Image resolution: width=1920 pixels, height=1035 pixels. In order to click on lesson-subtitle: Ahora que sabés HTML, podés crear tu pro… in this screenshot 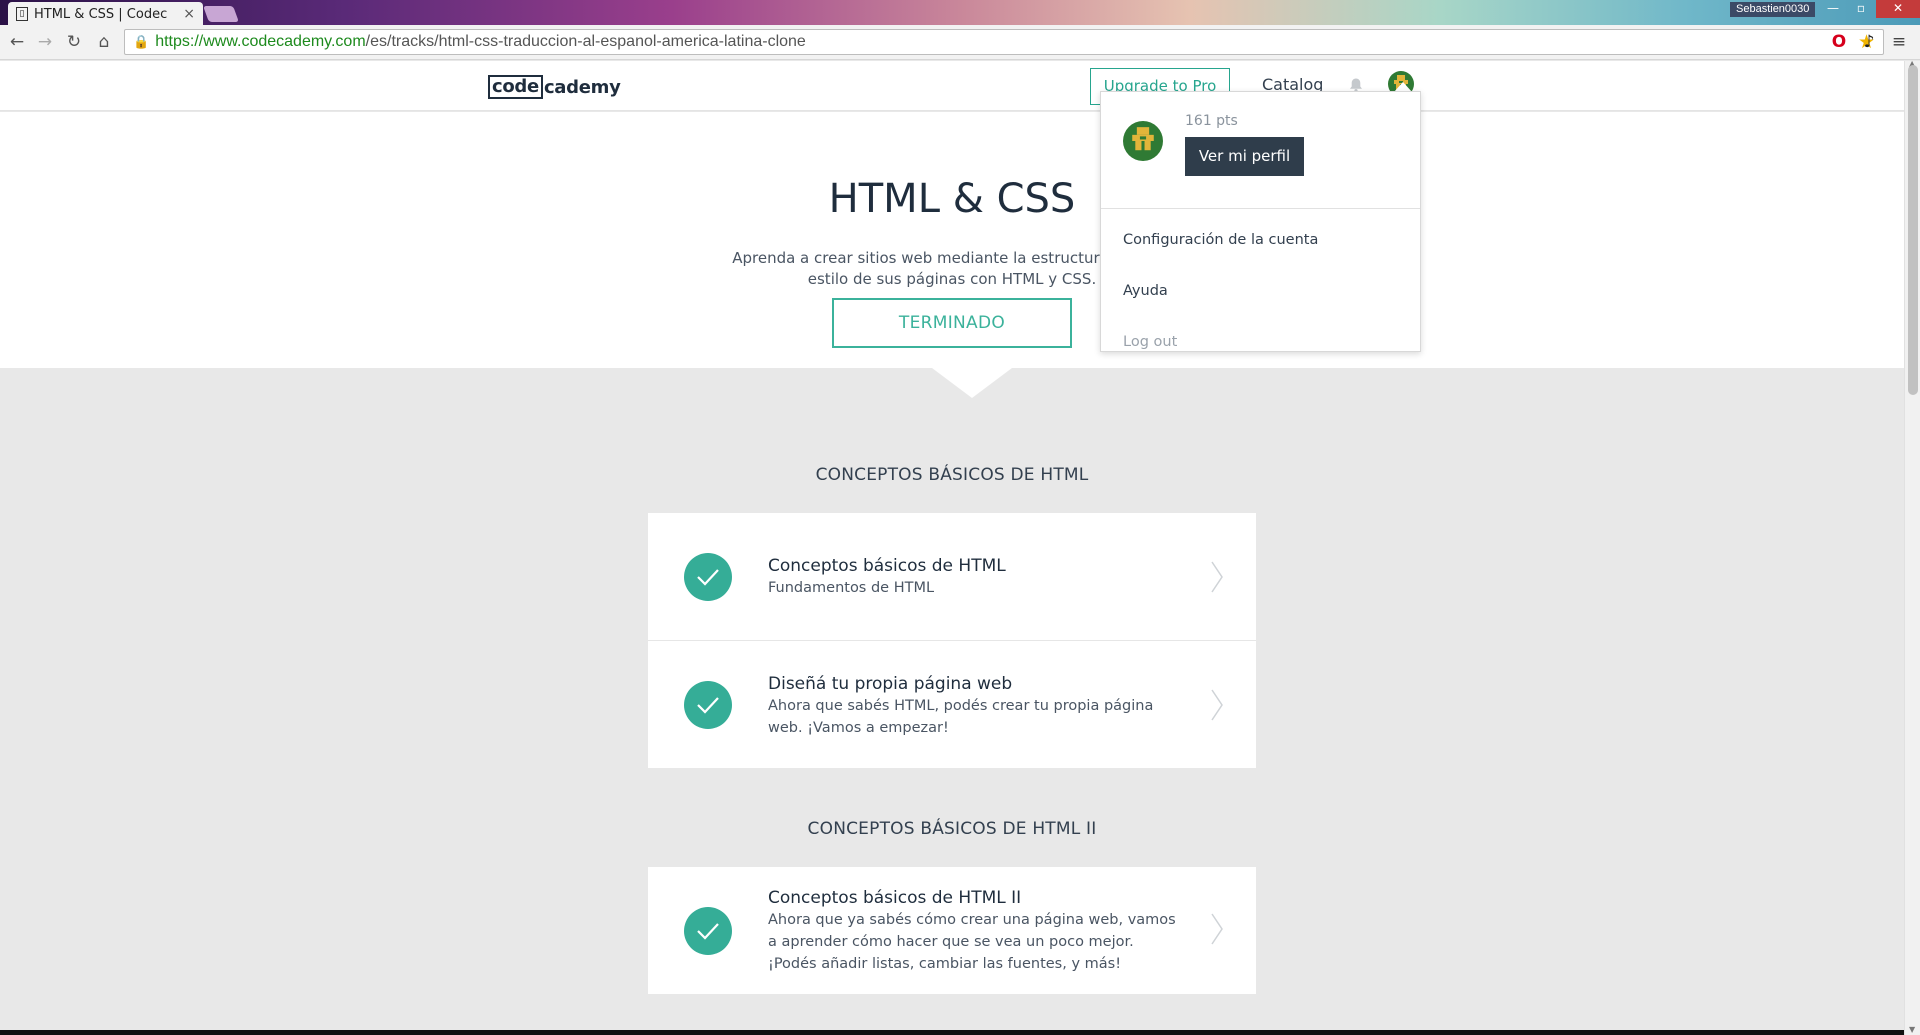, I will do `click(961, 717)`.